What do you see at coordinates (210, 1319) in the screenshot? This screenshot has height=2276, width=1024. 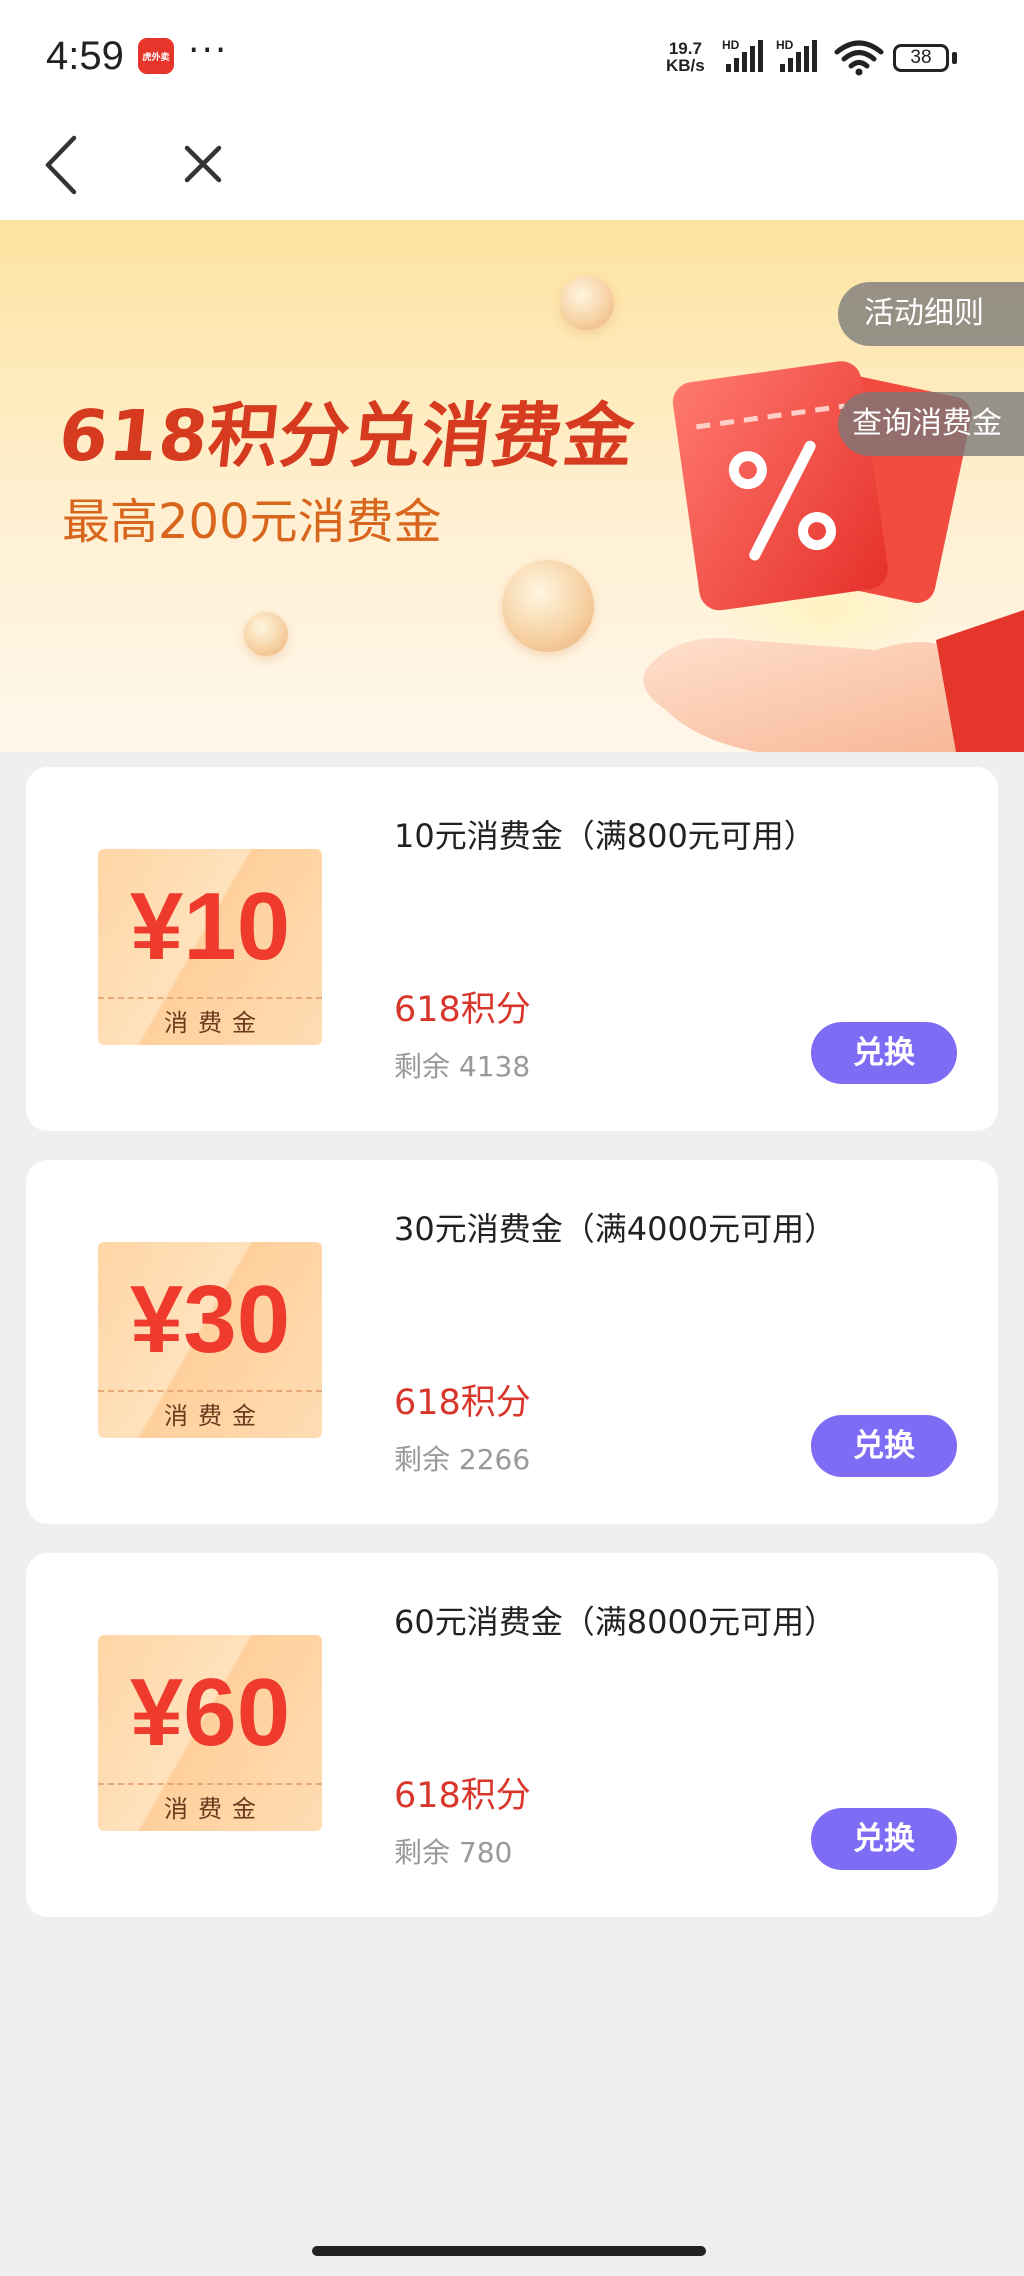 I see `coupon-amount: ¥30` at bounding box center [210, 1319].